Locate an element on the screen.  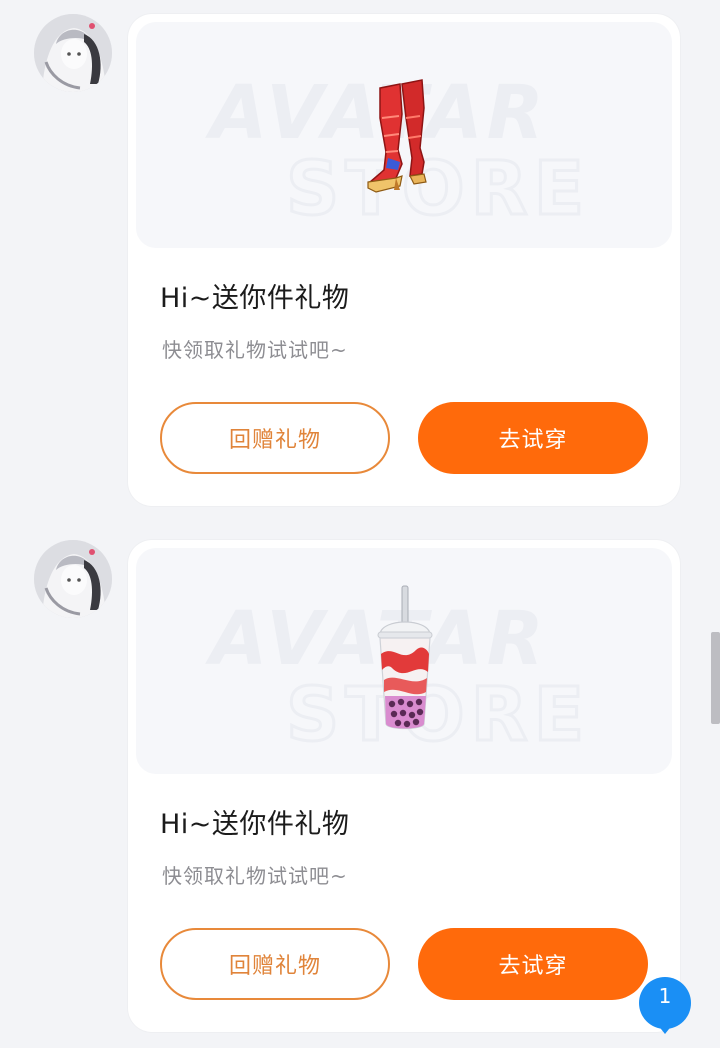
bubble-tea-cup-icon is located at coordinates (405, 657).